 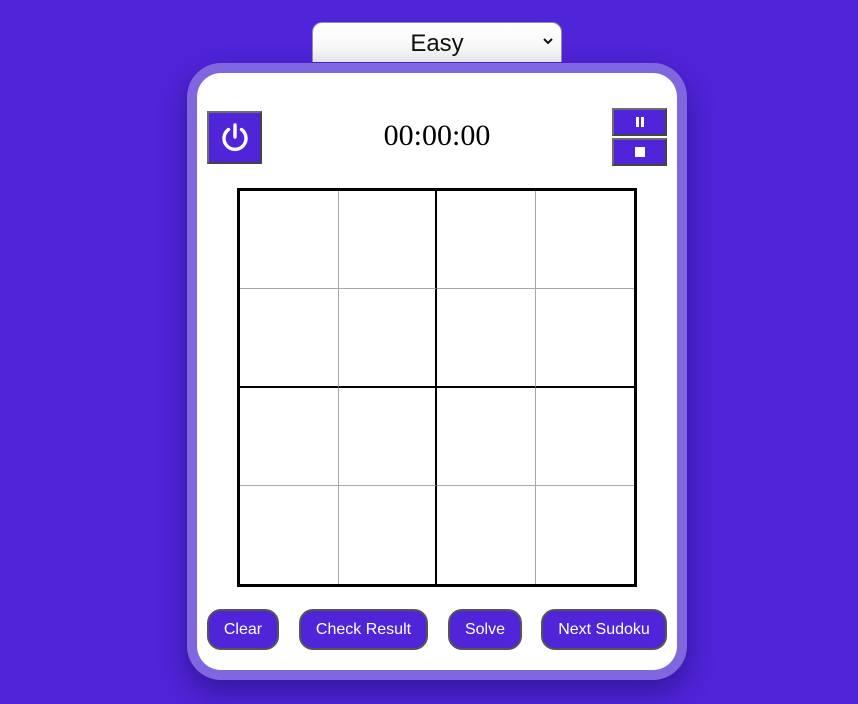 What do you see at coordinates (363, 629) in the screenshot?
I see `check-result-button: Check Result` at bounding box center [363, 629].